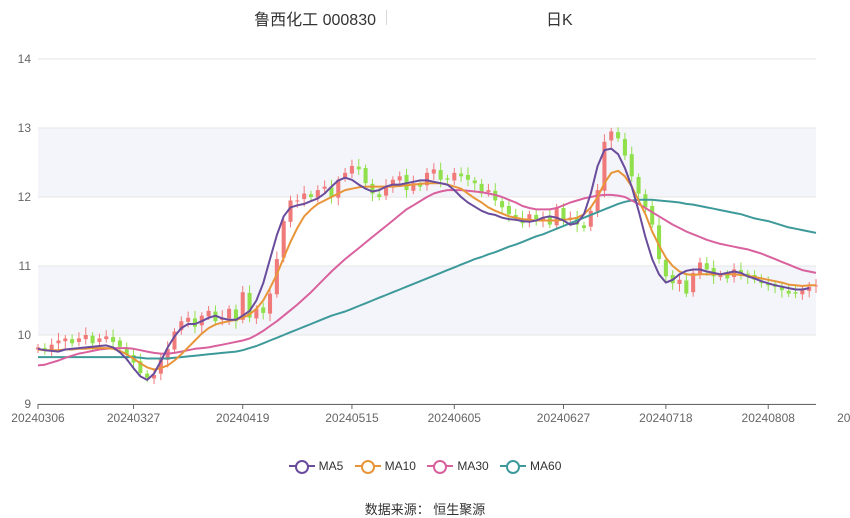 This screenshot has width=850, height=518. I want to click on x-tick-label: 20240828, so click(843, 418).